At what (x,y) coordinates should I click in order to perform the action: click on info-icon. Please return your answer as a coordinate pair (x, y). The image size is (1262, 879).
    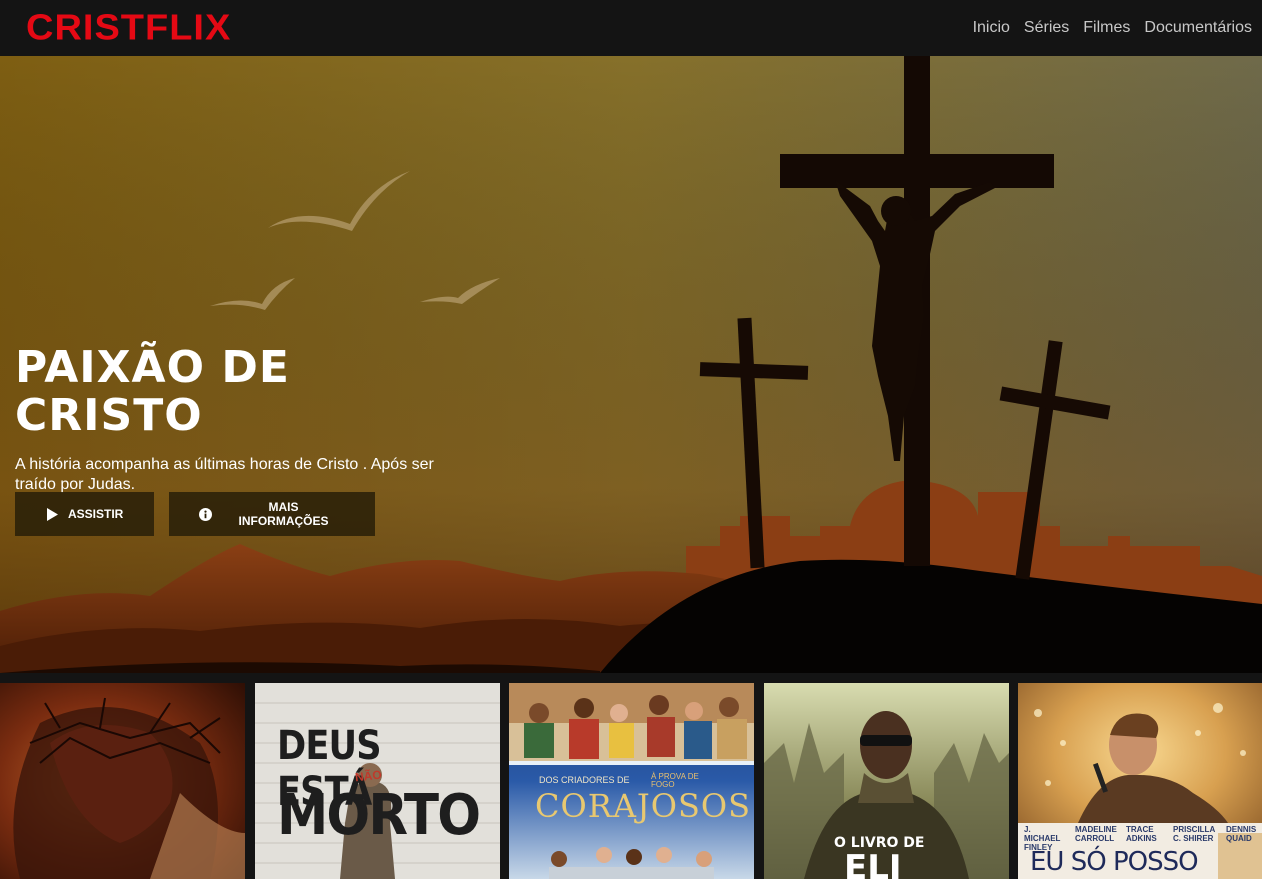
    Looking at the image, I should click on (205, 514).